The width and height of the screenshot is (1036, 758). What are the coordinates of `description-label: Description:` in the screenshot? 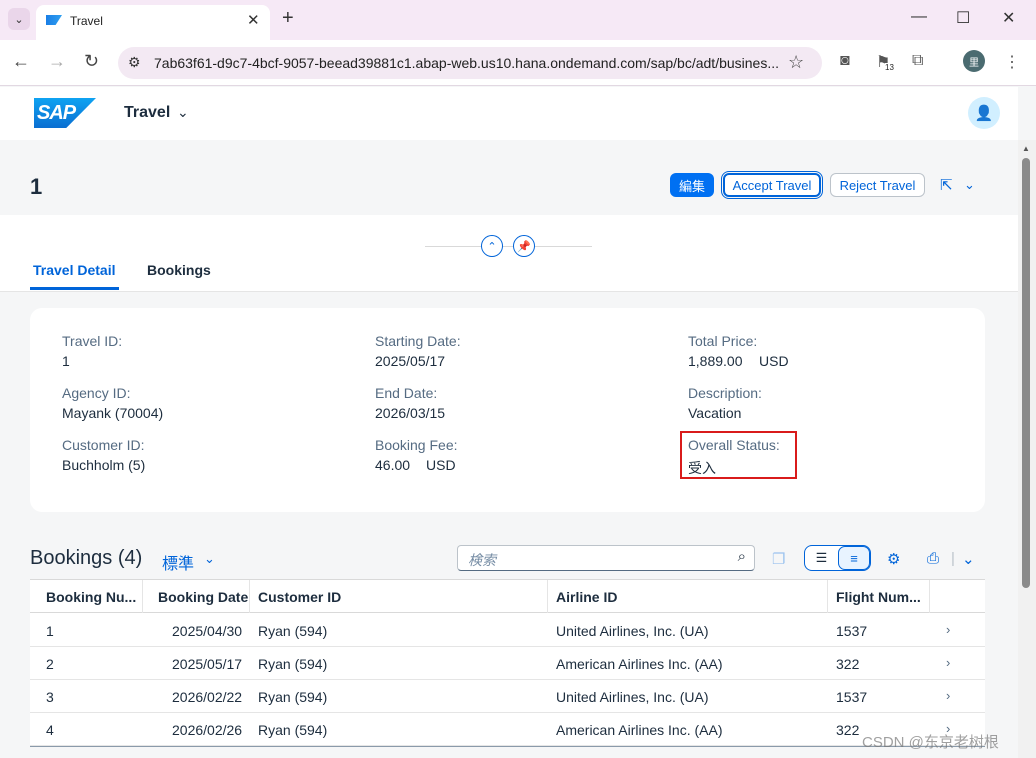 It's located at (725, 393).